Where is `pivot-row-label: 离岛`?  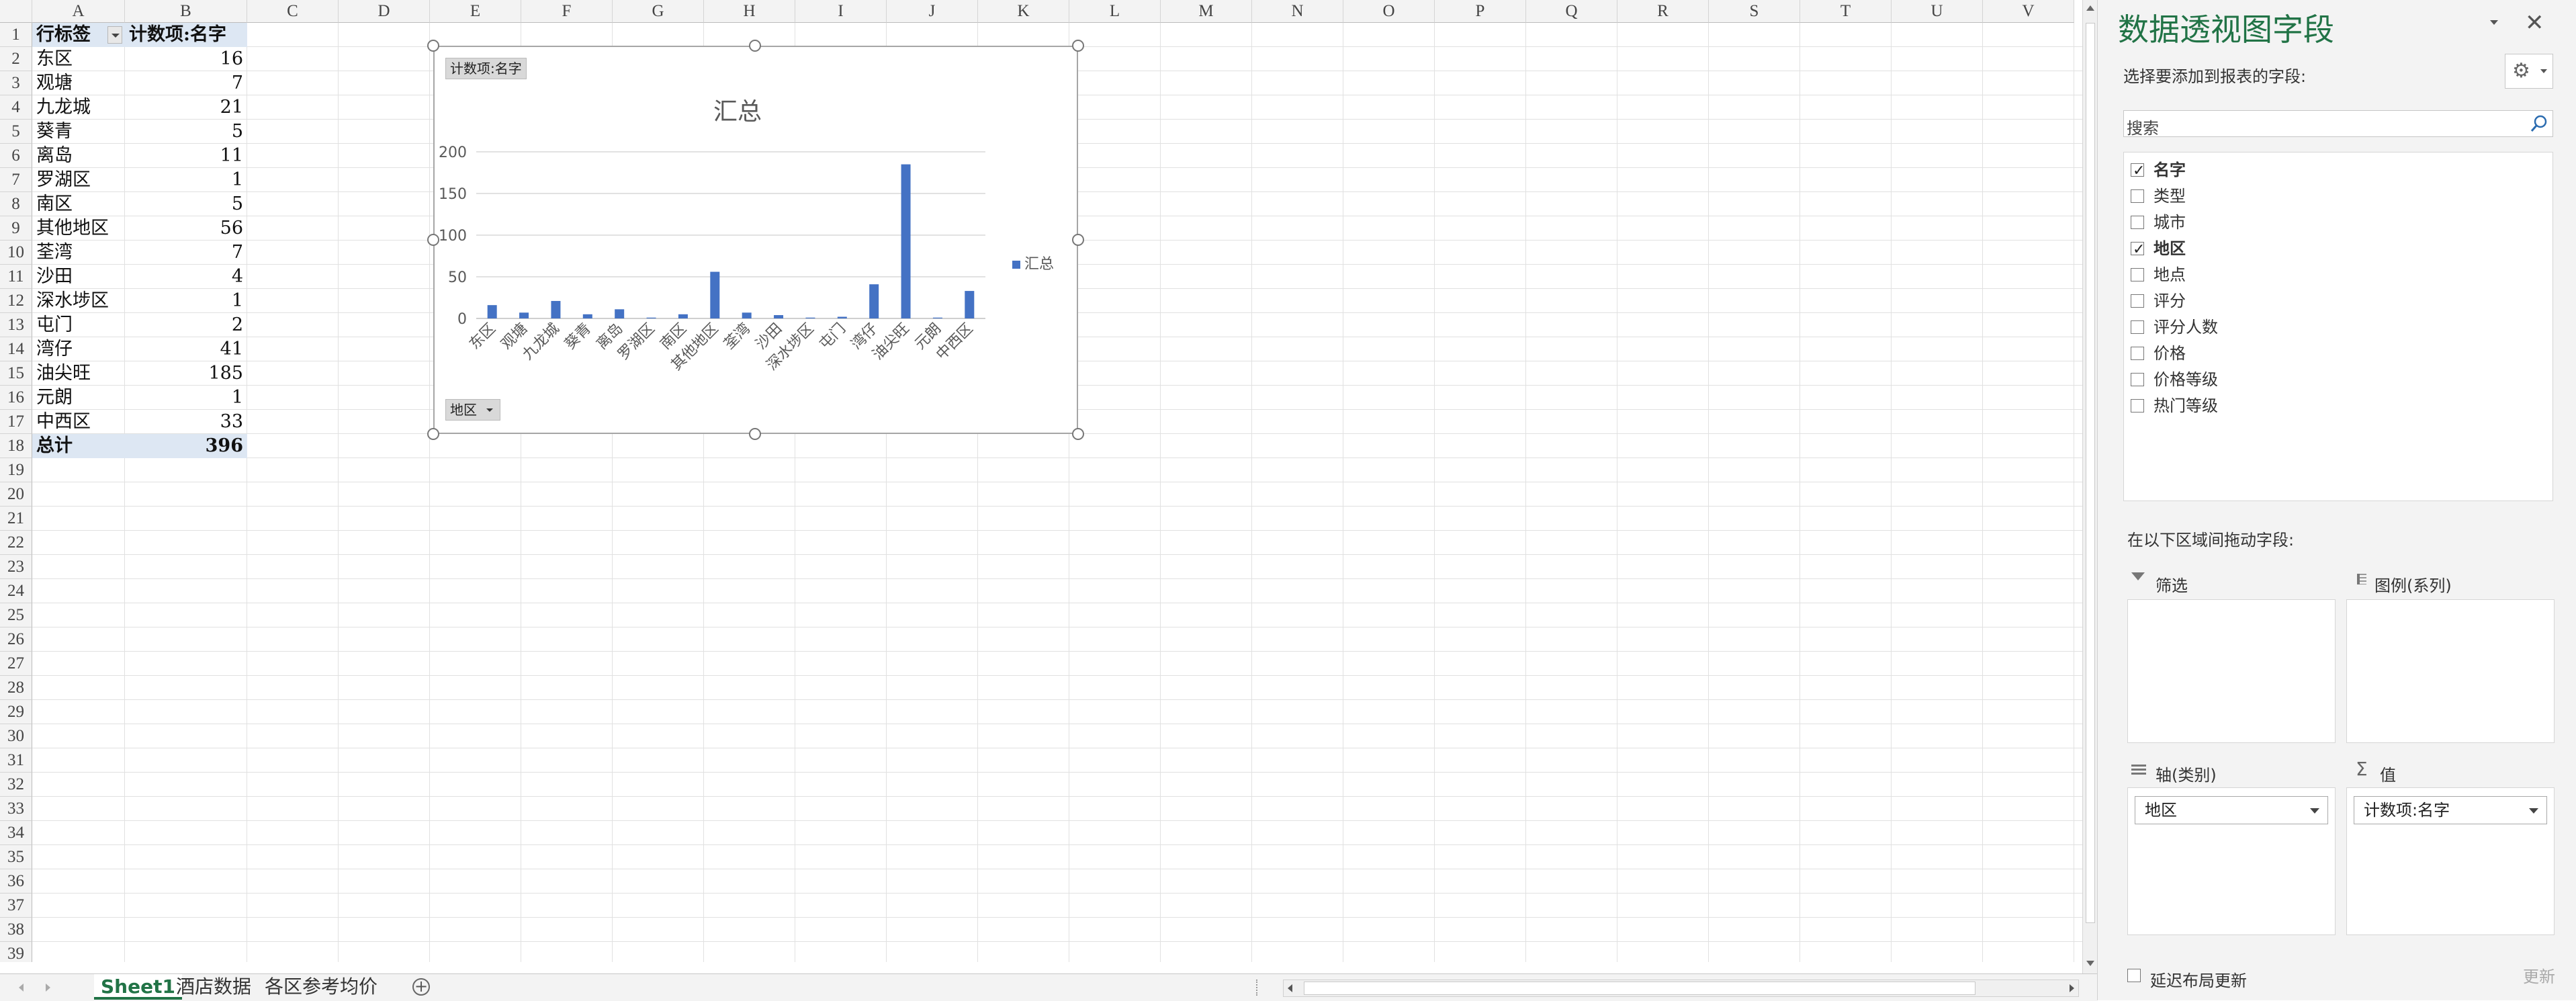 pivot-row-label: 离岛 is located at coordinates (79, 156).